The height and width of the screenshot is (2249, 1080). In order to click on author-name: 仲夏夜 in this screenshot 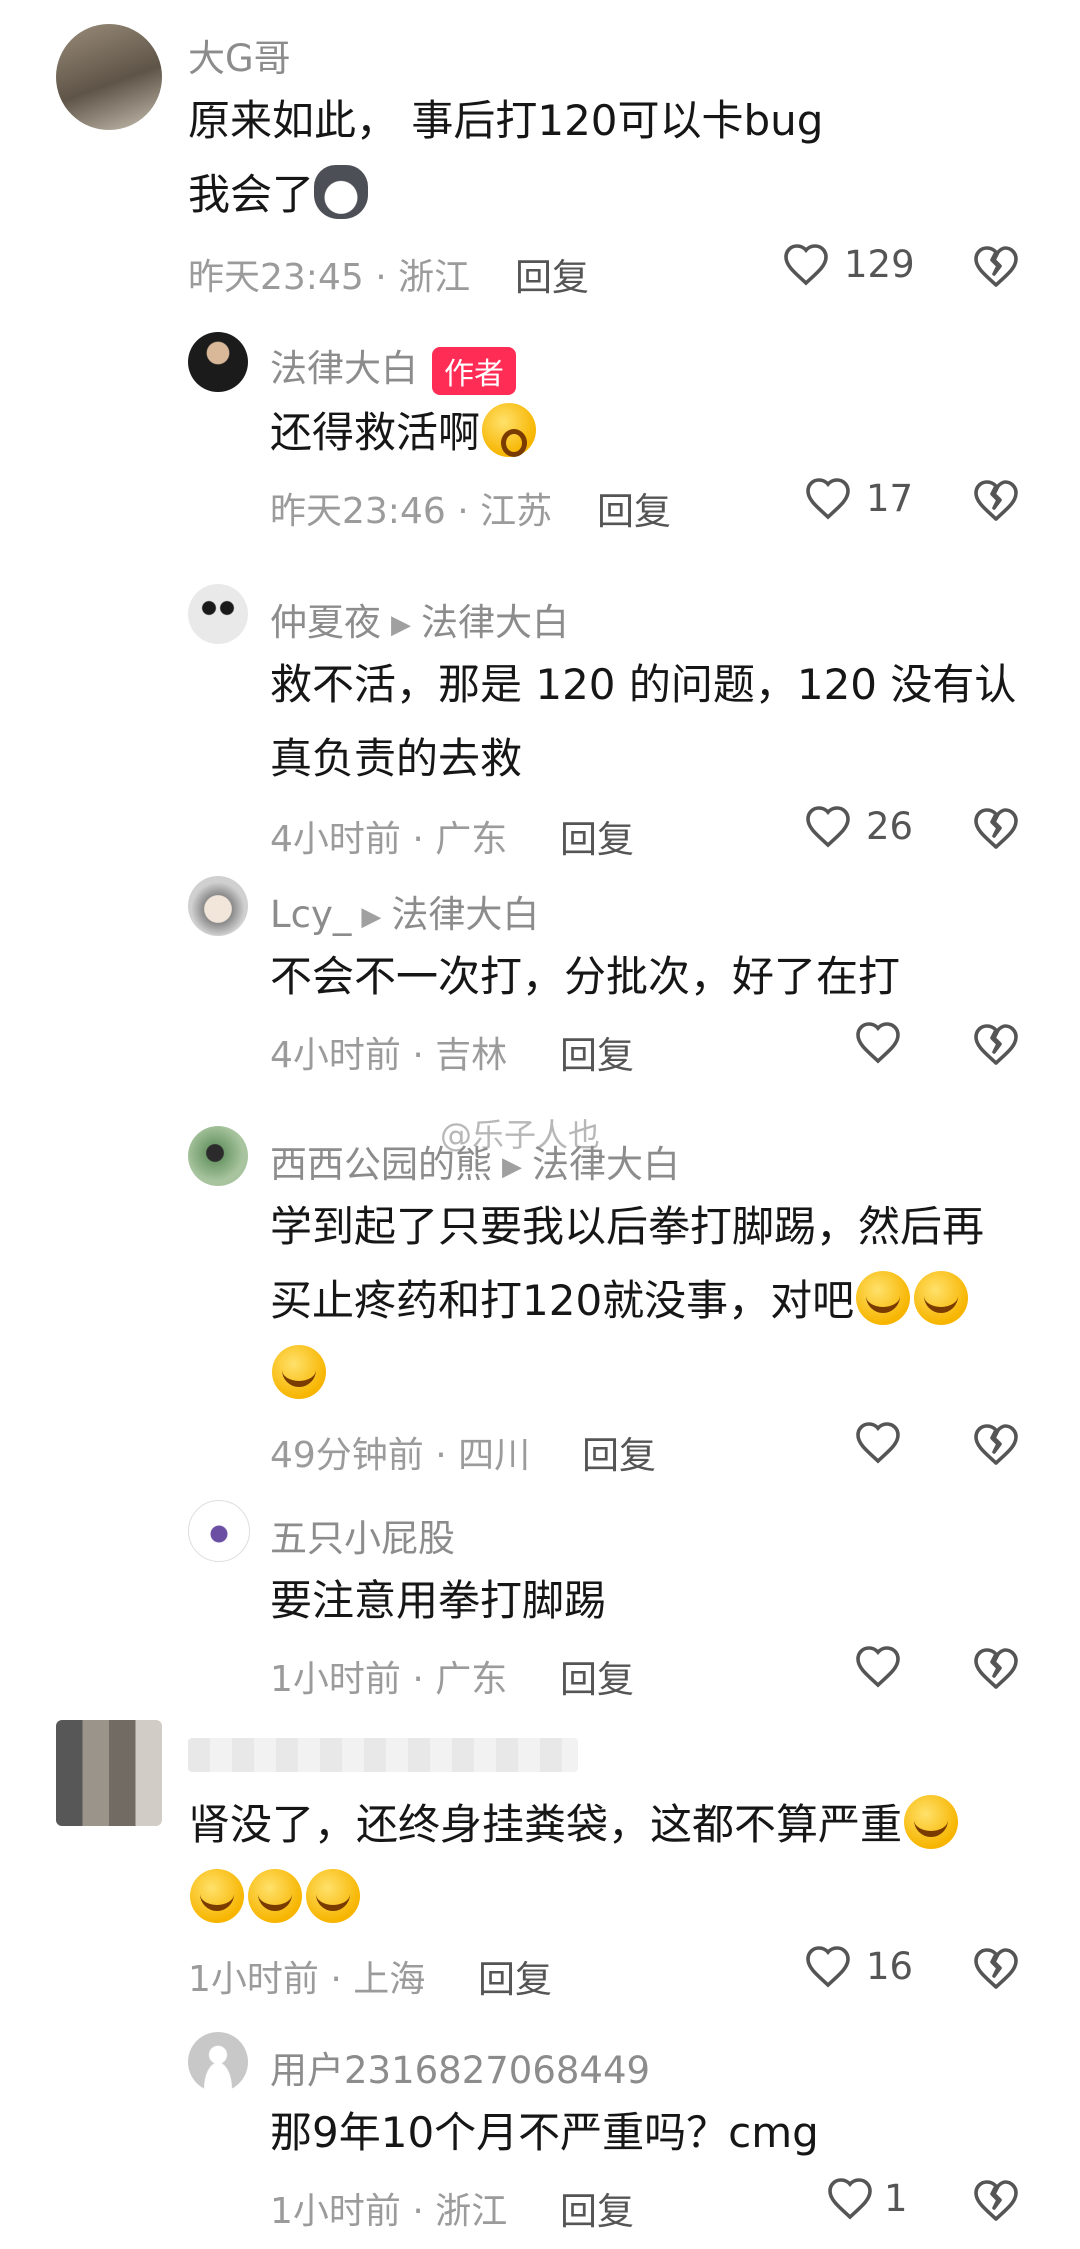, I will do `click(325, 622)`.